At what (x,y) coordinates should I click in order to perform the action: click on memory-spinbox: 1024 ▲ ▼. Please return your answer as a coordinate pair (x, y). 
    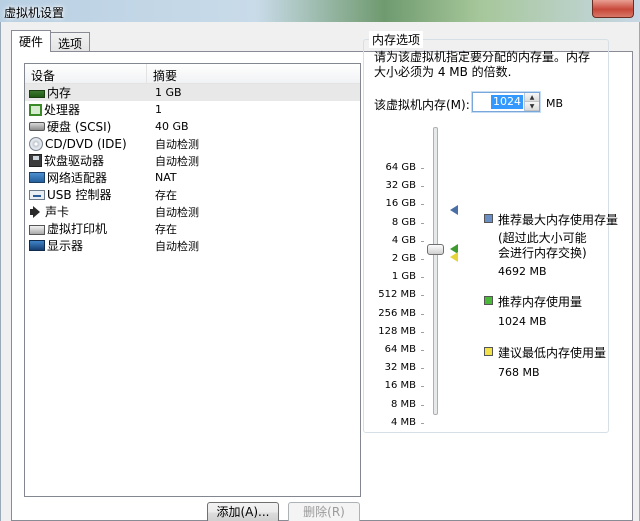
    Looking at the image, I should click on (506, 102).